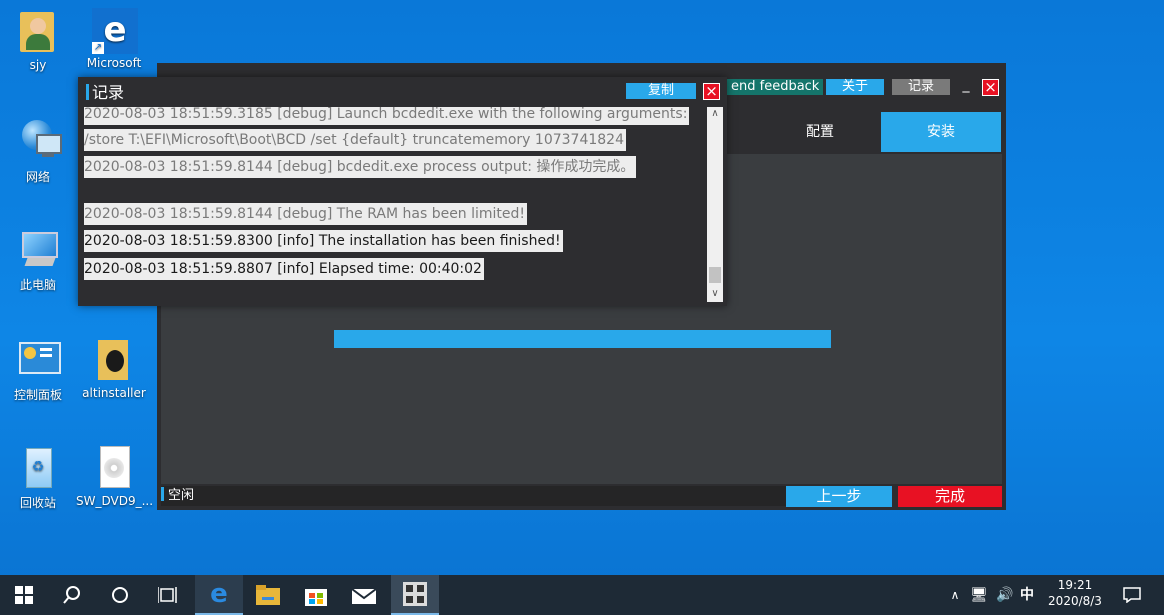 The image size is (1164, 615). What do you see at coordinates (37, 177) in the screenshot?
I see `desktop-icon-label: 网络` at bounding box center [37, 177].